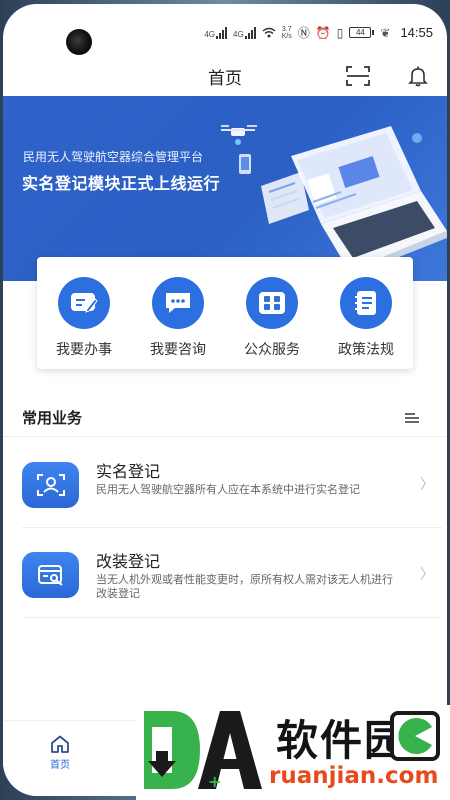 Image resolution: width=450 pixels, height=800 pixels. I want to click on watermark-a-icon: +, so click(230, 751).